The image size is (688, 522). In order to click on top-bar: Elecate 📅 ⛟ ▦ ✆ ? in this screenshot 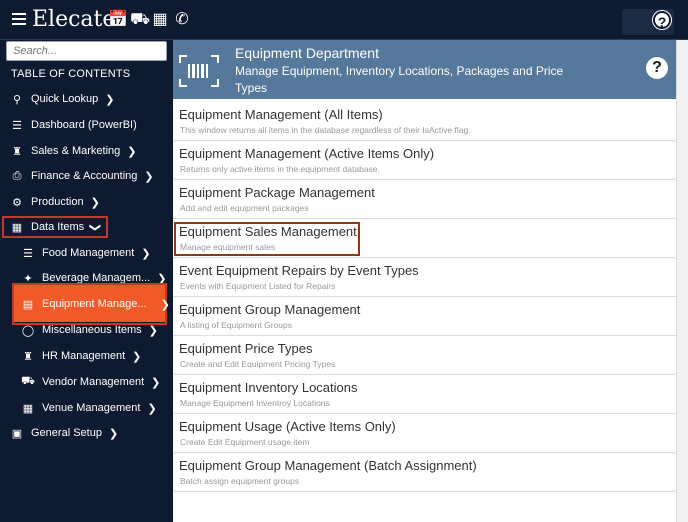, I will do `click(344, 20)`.